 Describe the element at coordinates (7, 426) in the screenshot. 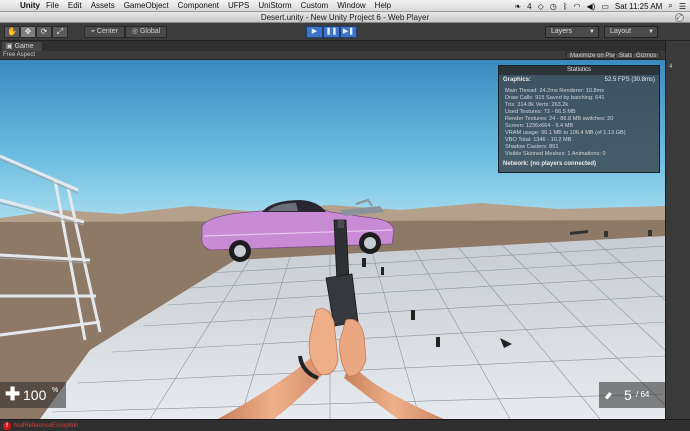

I see `error-icon: !` at that location.